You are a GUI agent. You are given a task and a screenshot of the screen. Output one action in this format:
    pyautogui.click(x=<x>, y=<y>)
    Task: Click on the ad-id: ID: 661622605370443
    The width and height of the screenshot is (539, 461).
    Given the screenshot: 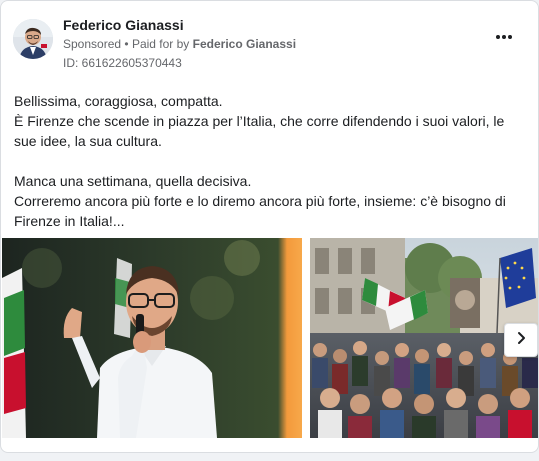 What is the action you would take?
    pyautogui.click(x=122, y=63)
    